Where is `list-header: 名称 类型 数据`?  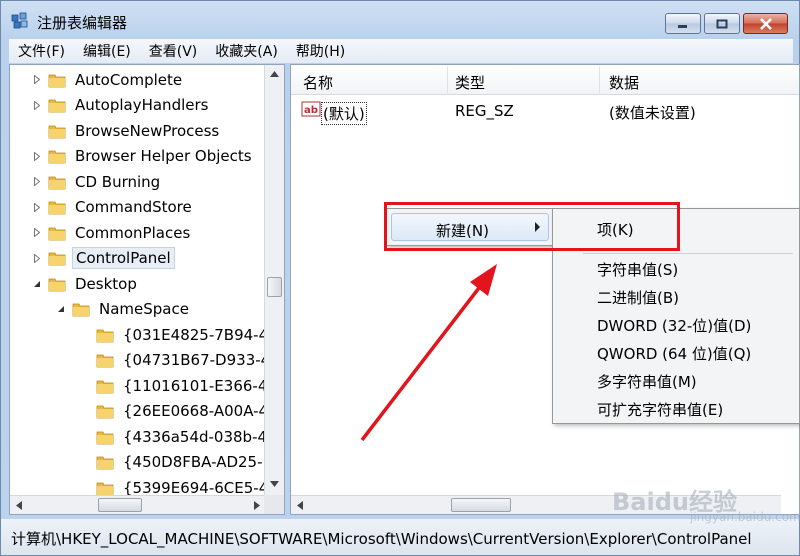
list-header: 名称 类型 数据 is located at coordinates (545, 80).